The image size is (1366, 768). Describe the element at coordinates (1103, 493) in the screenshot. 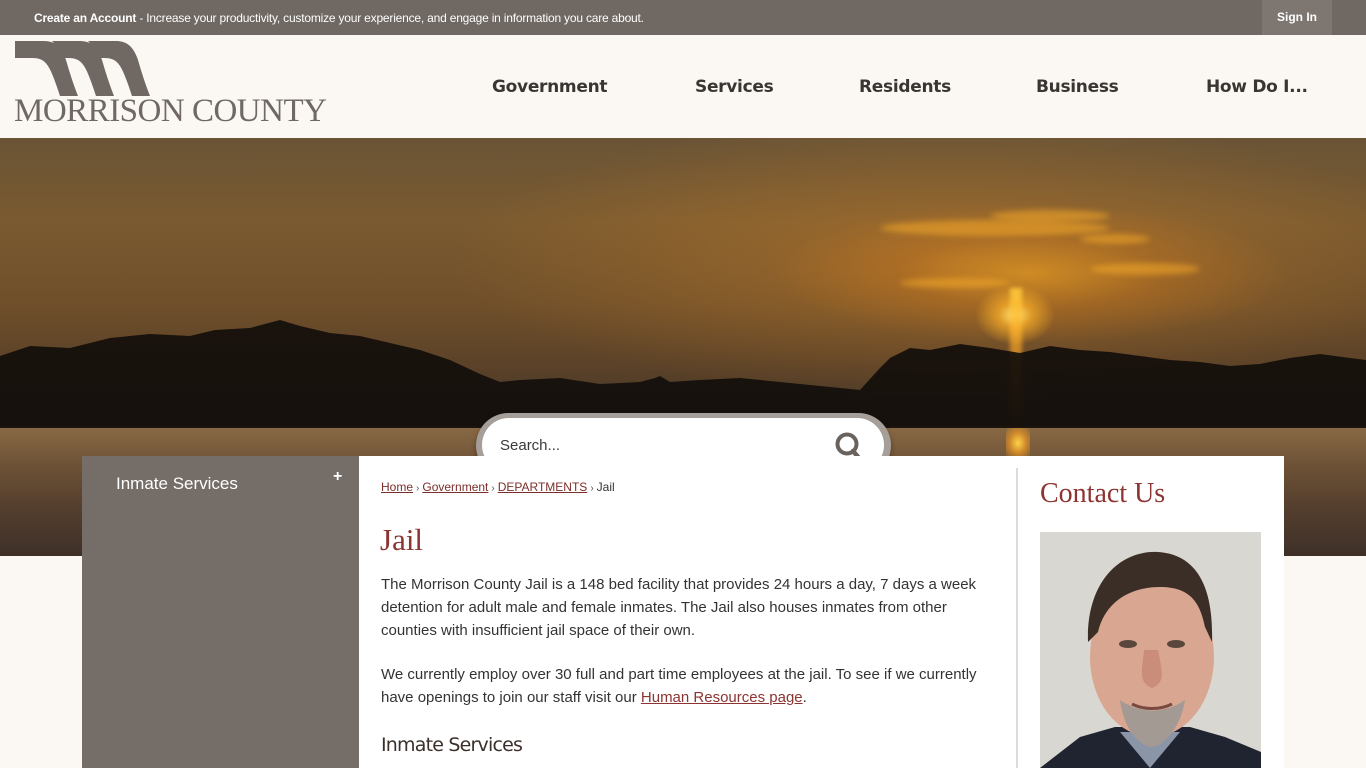

I see `contact-us-heading: Contact Us` at that location.